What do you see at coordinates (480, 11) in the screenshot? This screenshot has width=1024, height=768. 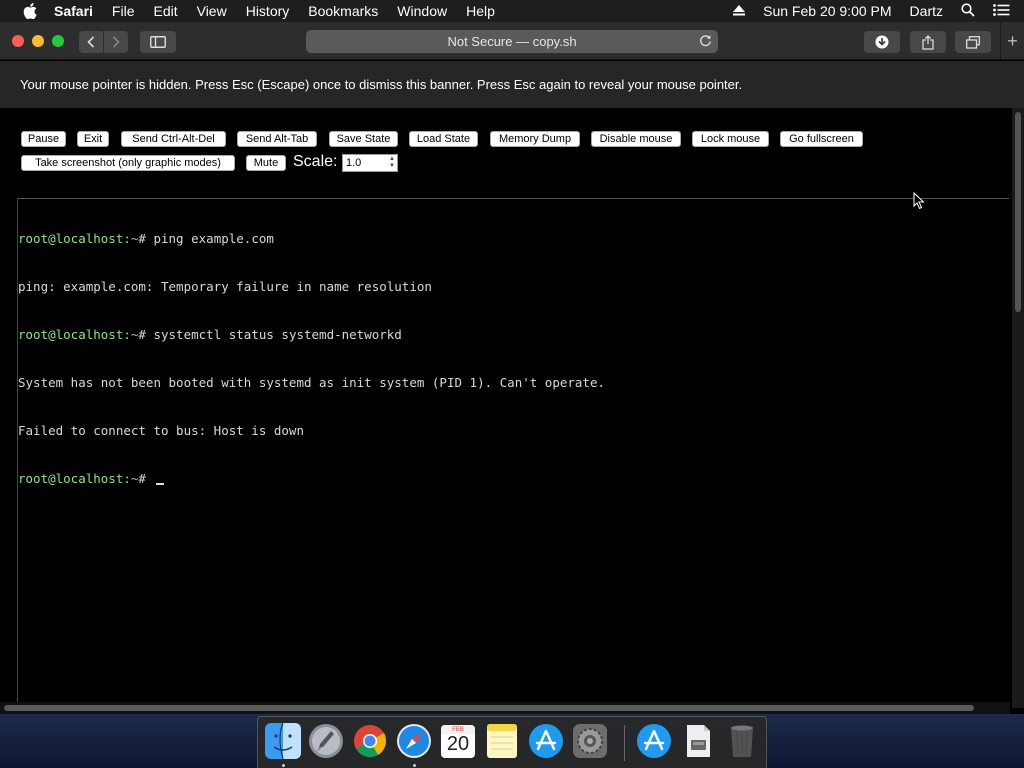 I see `menu-help: Help` at bounding box center [480, 11].